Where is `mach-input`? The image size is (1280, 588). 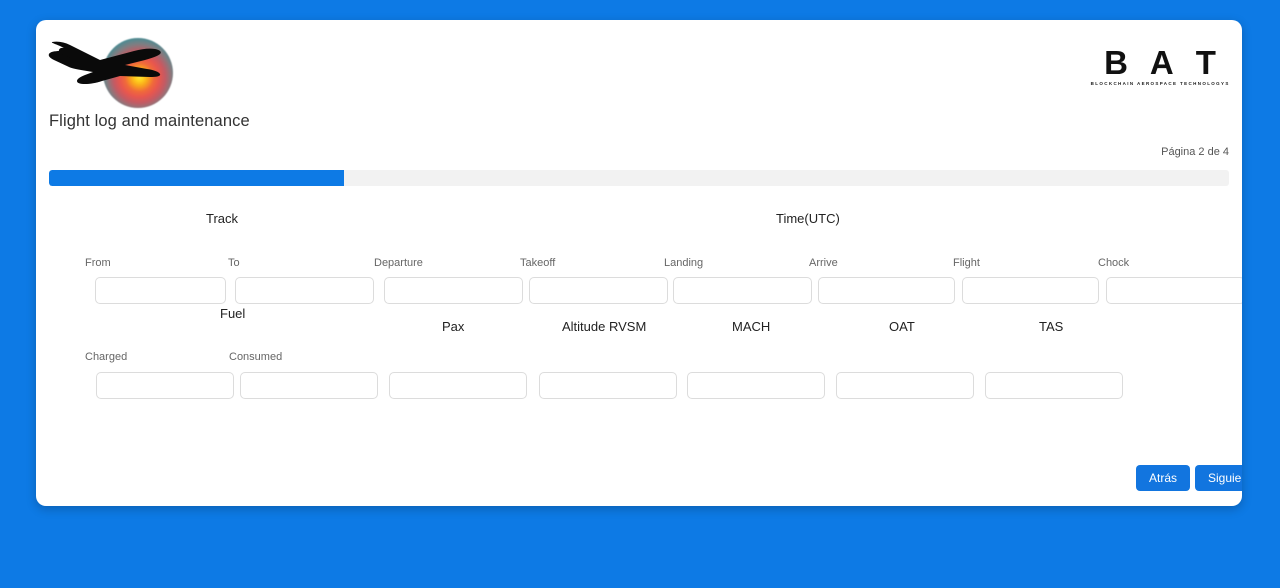
mach-input is located at coordinates (756, 385).